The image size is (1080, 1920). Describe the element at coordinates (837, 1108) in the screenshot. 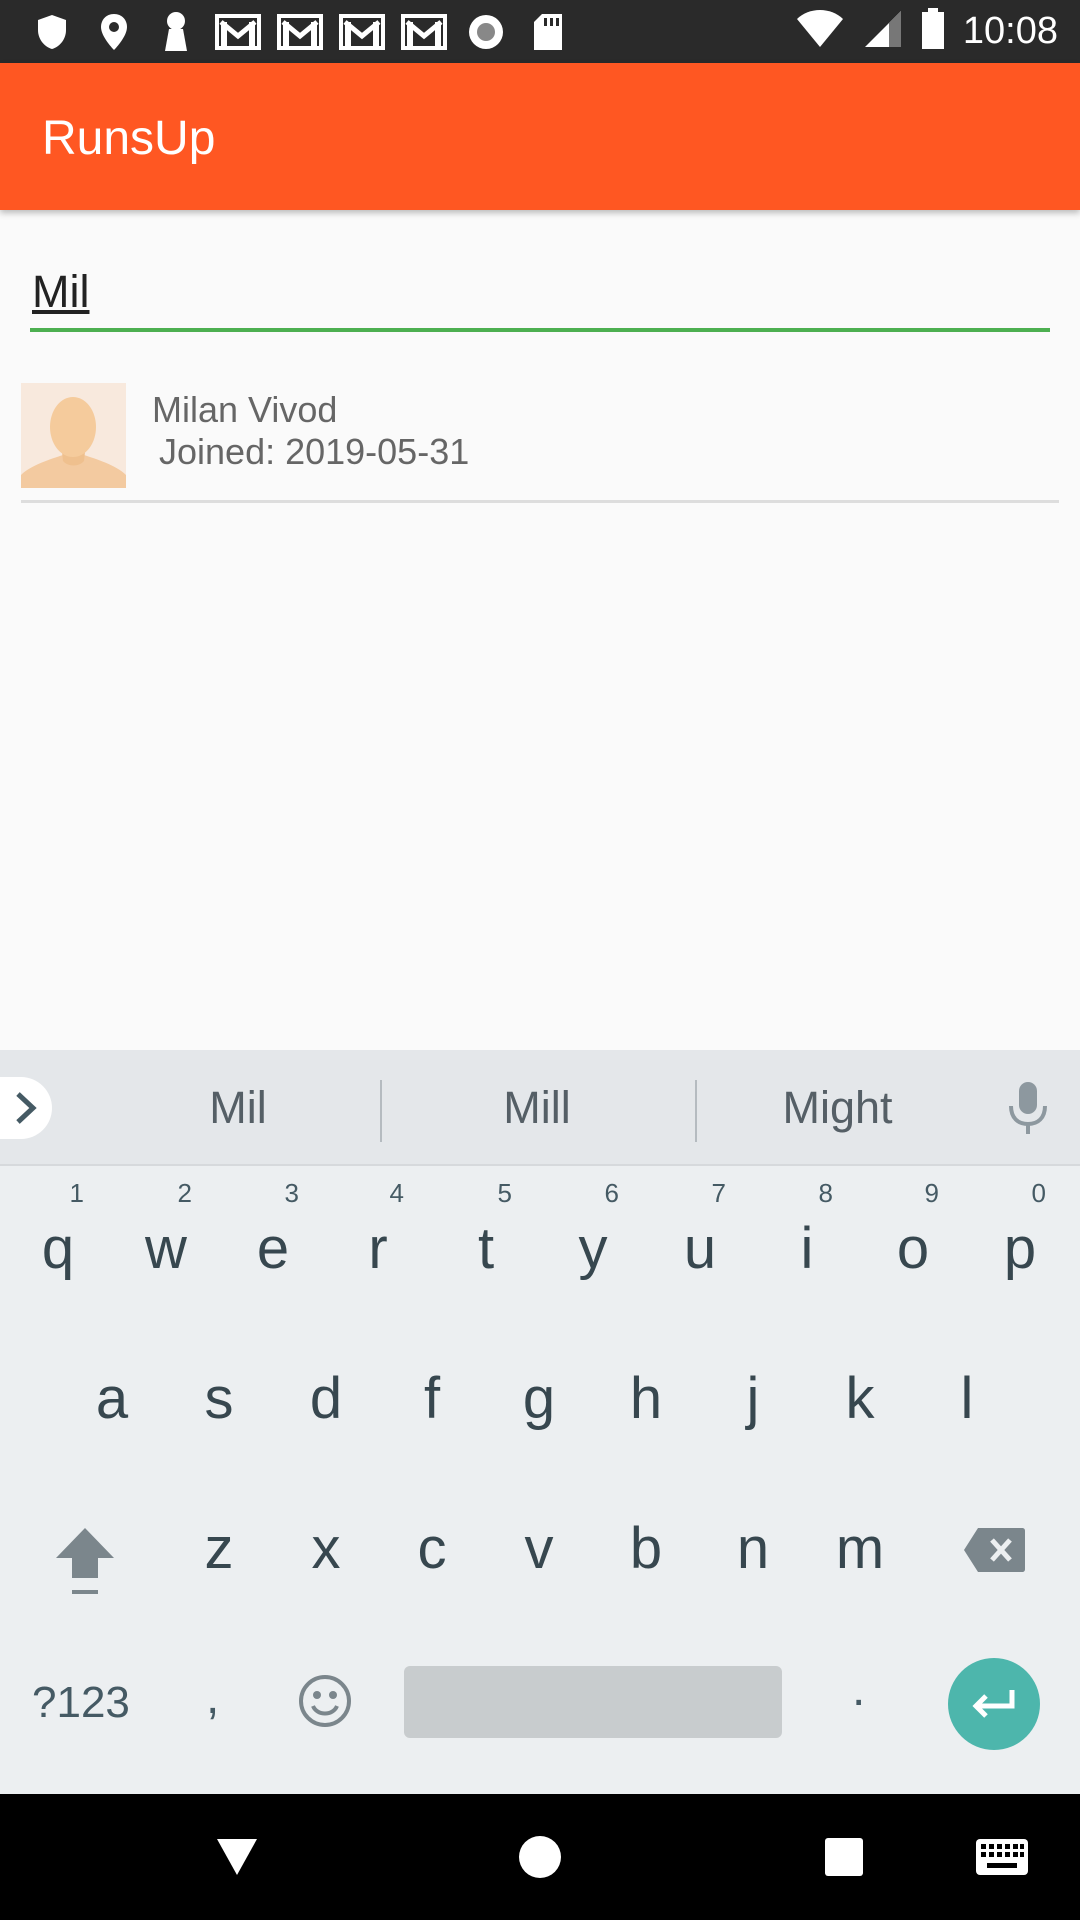

I see `suggestion-3: Might` at that location.